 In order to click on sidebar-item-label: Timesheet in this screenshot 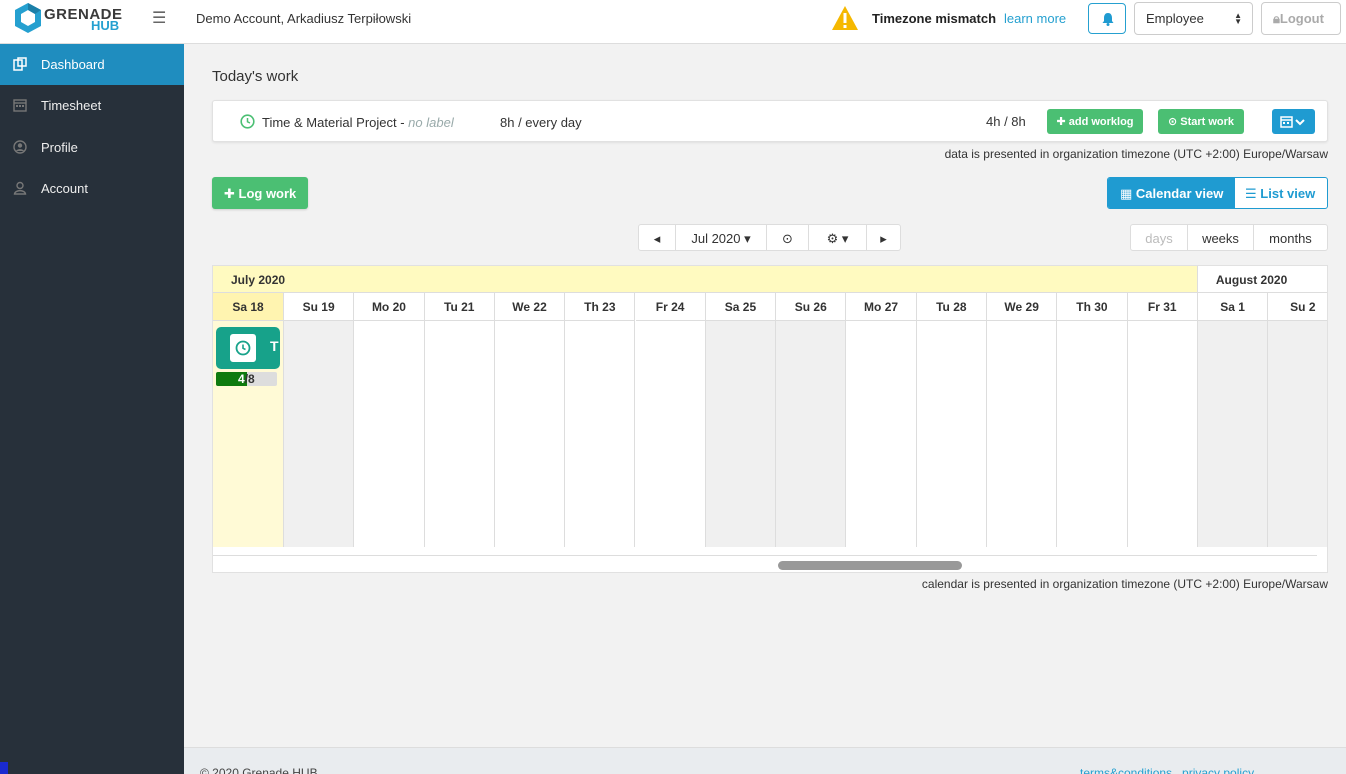, I will do `click(71, 105)`.